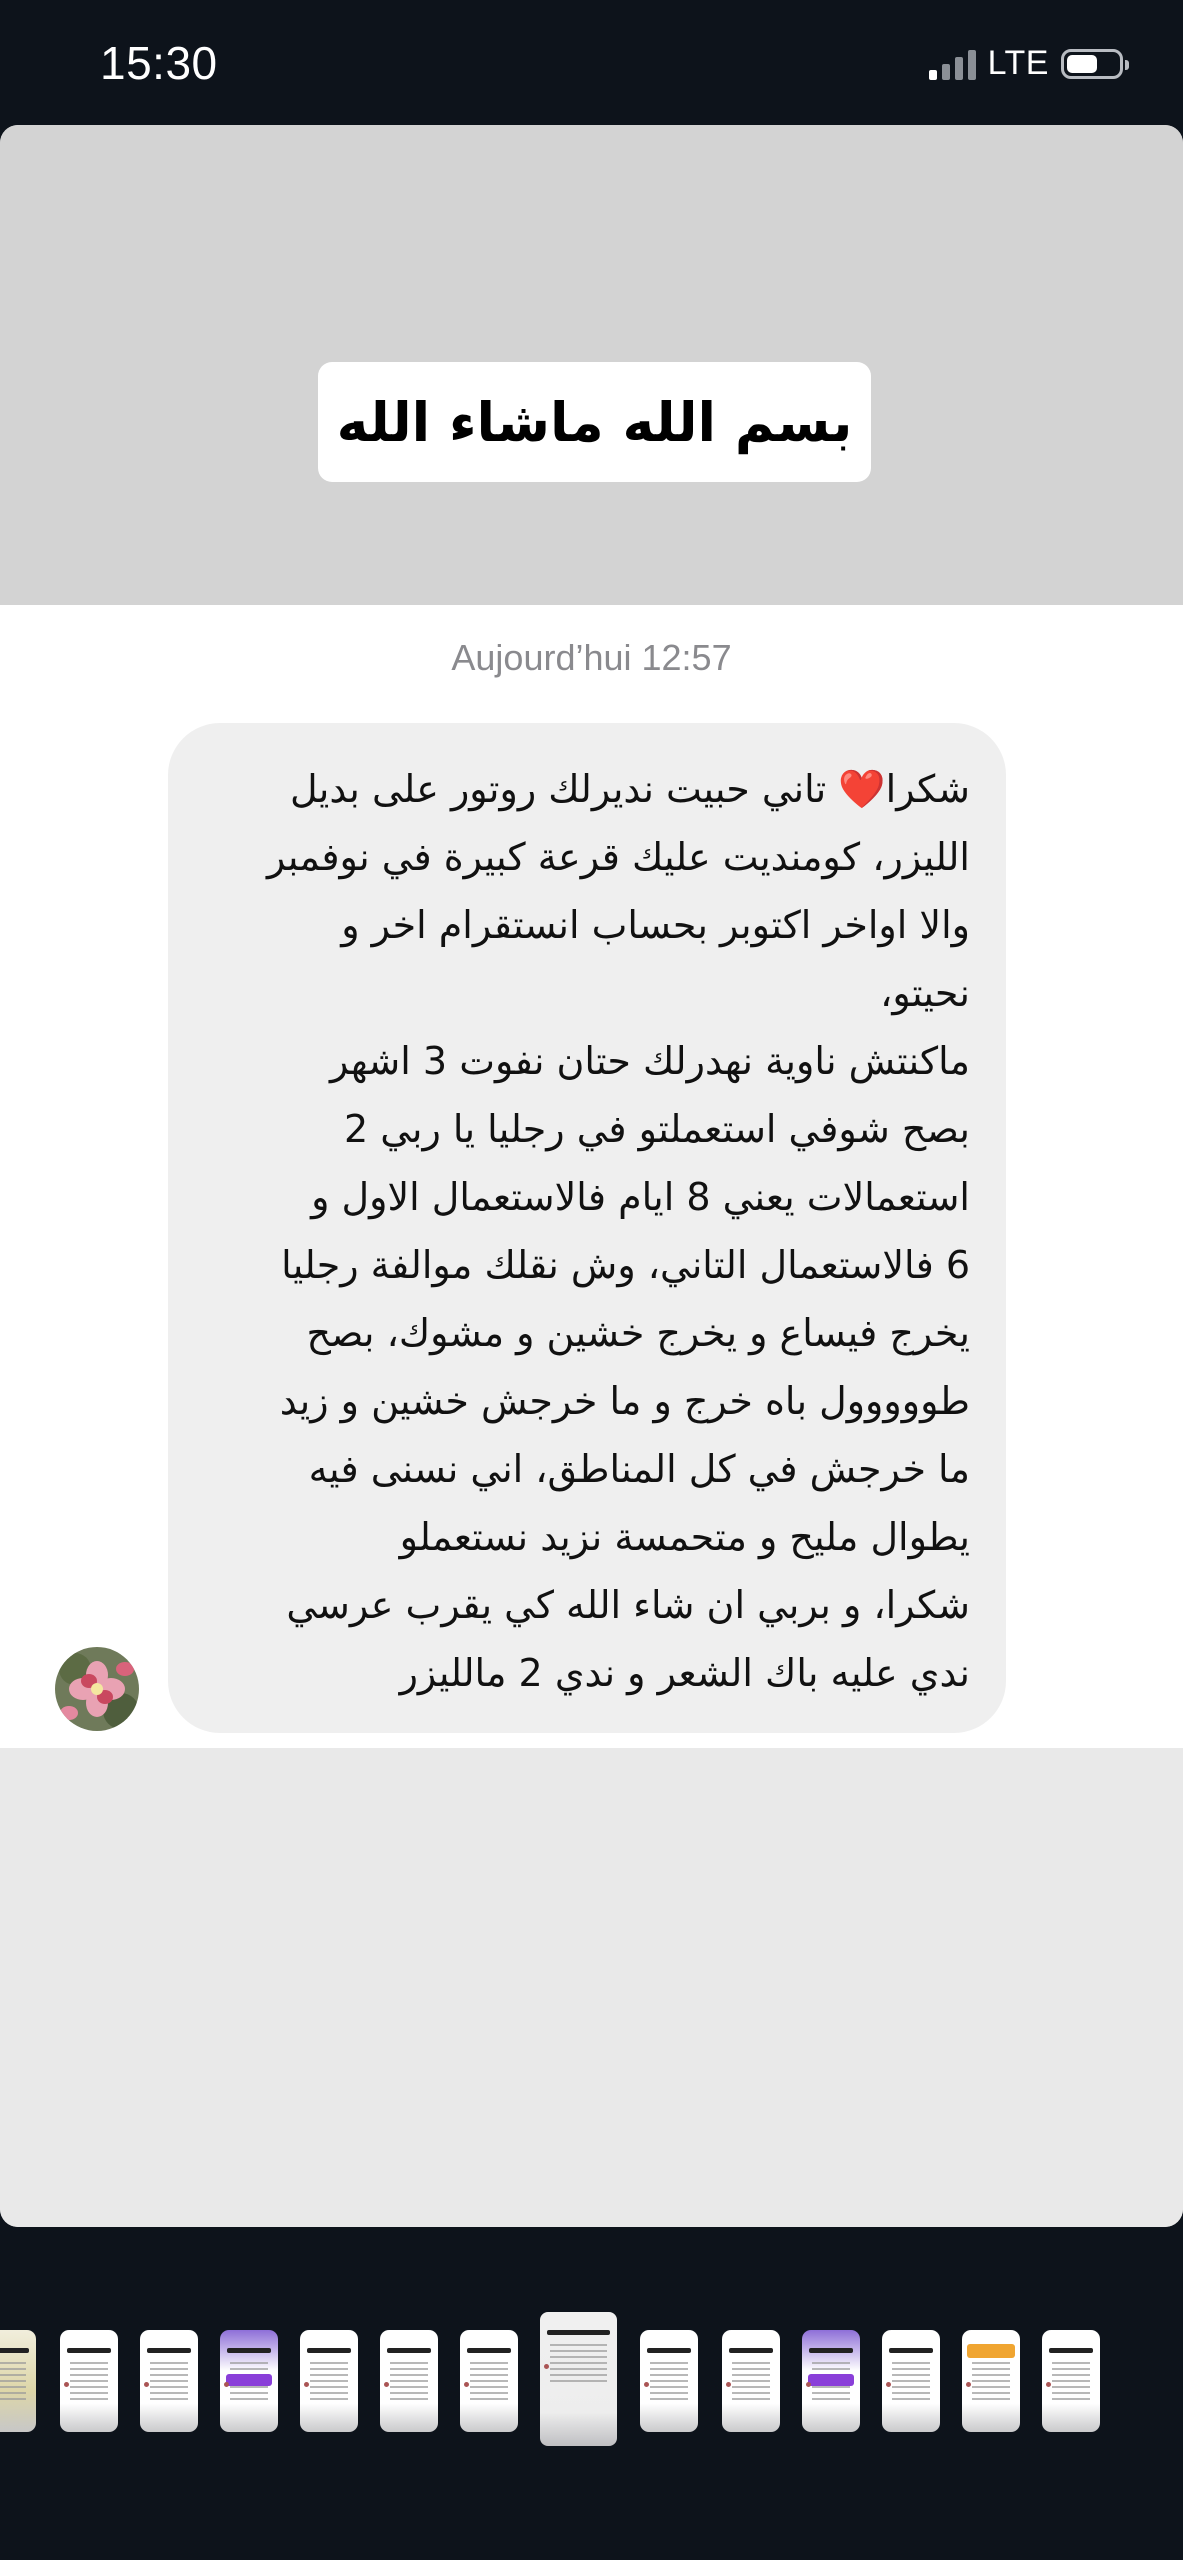 This screenshot has width=1183, height=2560. Describe the element at coordinates (952, 64) in the screenshot. I see `signal-icon` at that location.